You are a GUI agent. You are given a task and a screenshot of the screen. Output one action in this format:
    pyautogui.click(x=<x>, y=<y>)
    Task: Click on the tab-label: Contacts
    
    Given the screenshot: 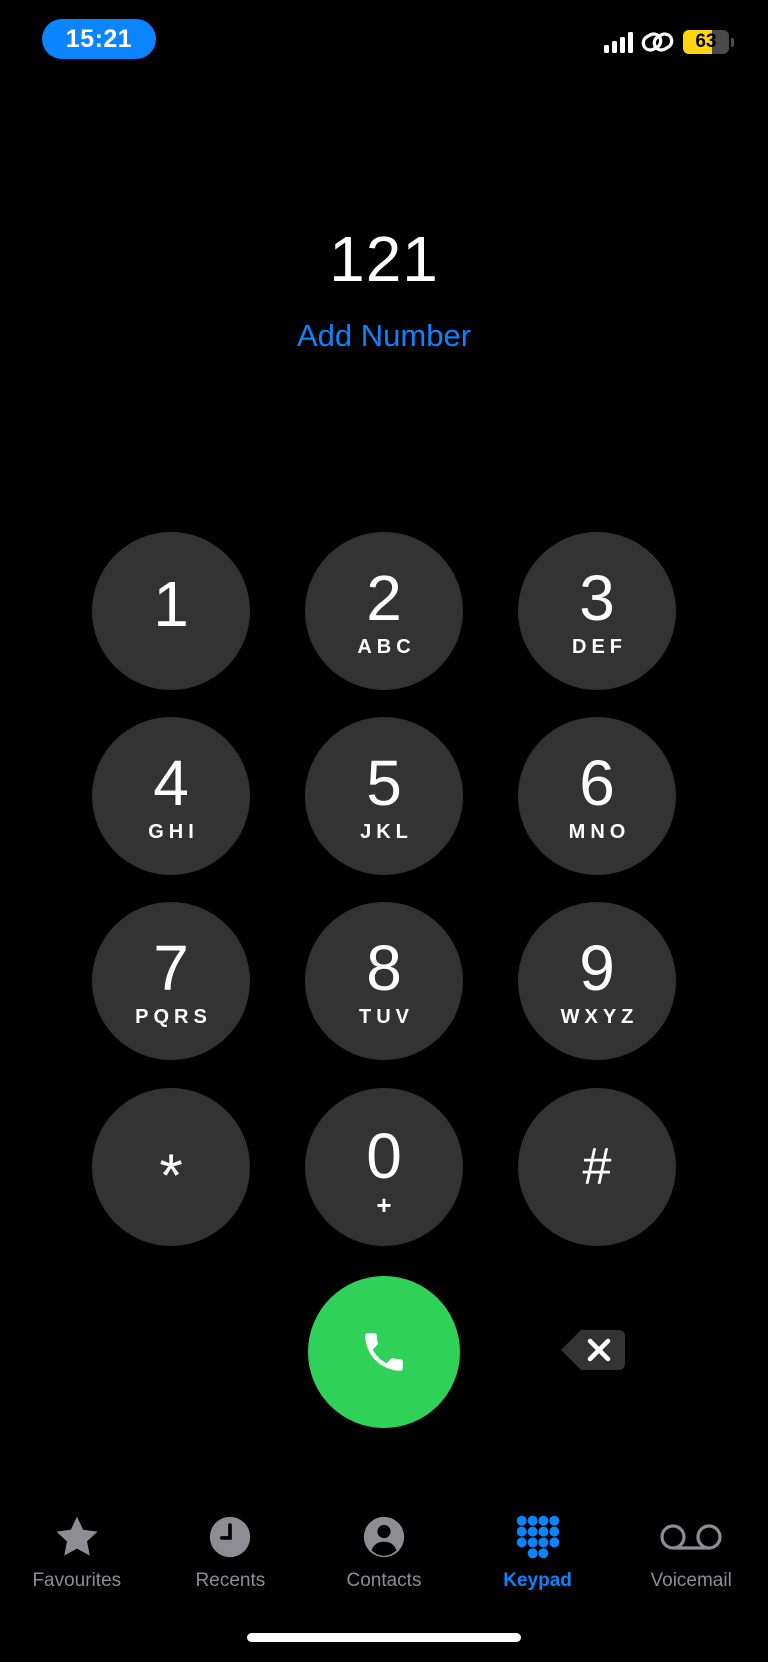 What is the action you would take?
    pyautogui.click(x=384, y=1580)
    